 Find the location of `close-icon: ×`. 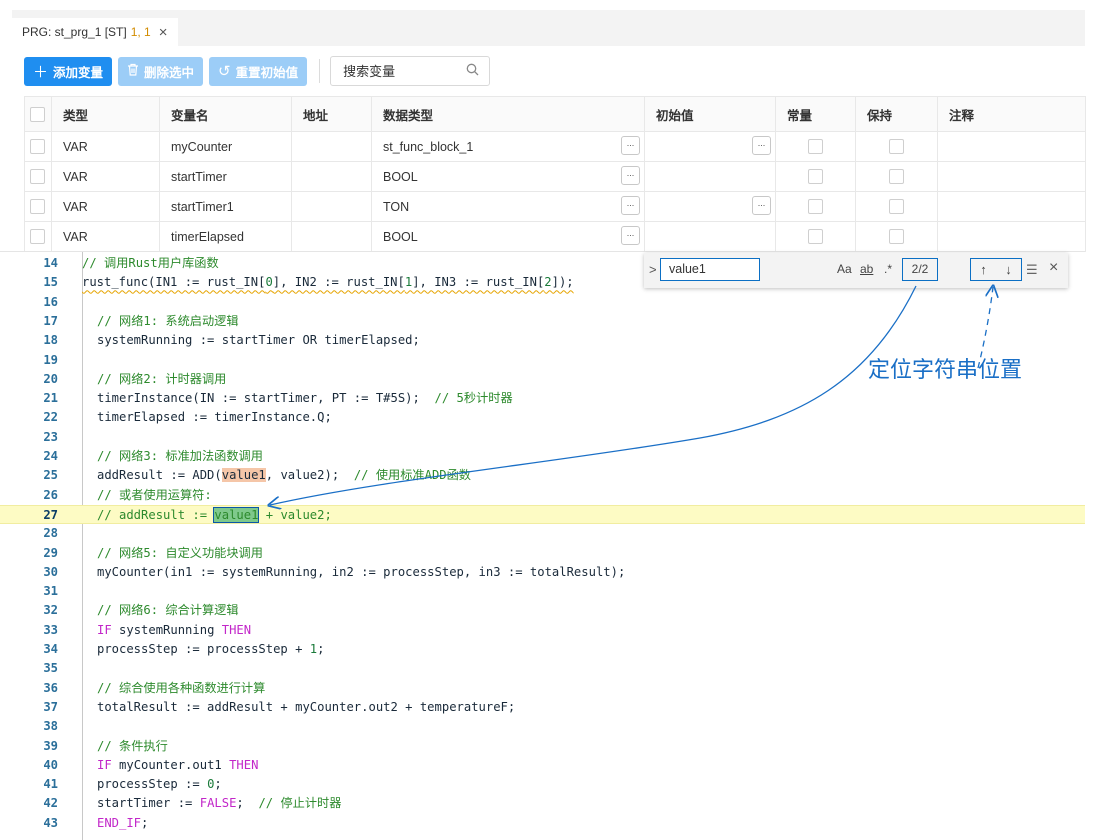

close-icon: × is located at coordinates (163, 32).